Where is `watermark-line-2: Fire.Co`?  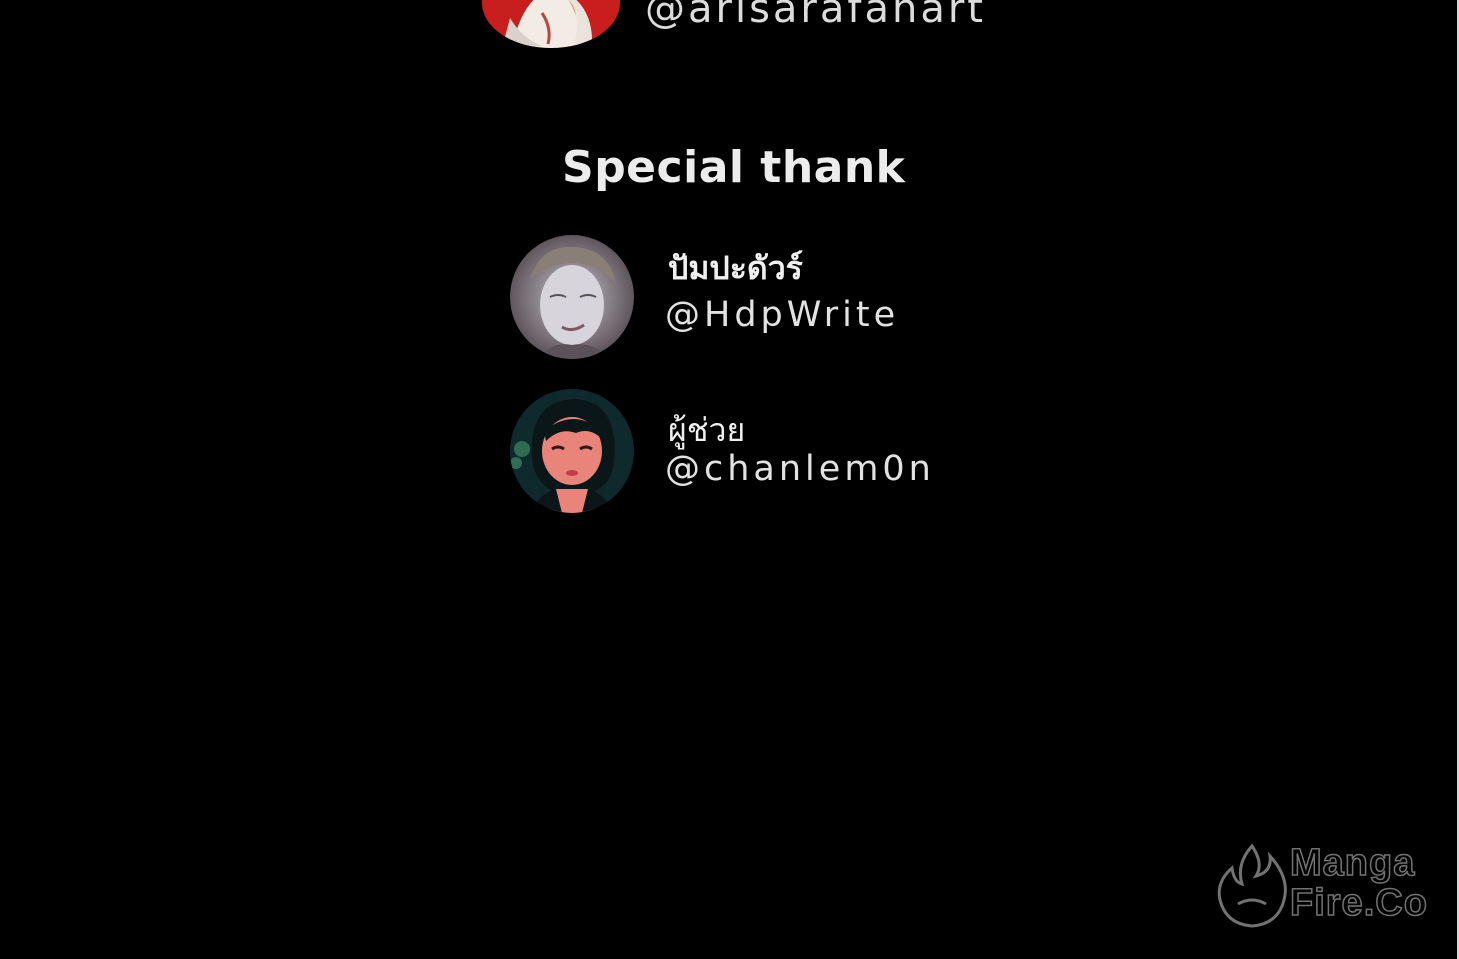
watermark-line-2: Fire.Co is located at coordinates (1358, 903).